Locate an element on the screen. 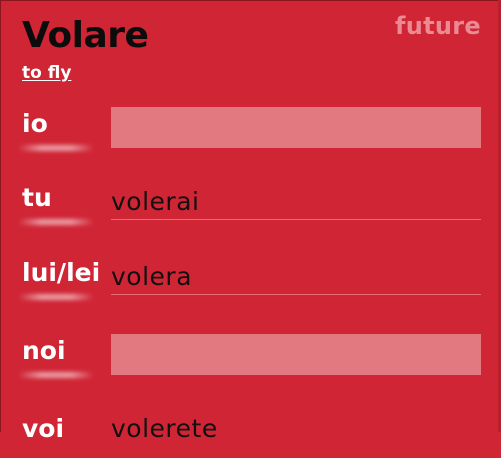 The image size is (501, 458). pronoun-label: noi is located at coordinates (44, 350).